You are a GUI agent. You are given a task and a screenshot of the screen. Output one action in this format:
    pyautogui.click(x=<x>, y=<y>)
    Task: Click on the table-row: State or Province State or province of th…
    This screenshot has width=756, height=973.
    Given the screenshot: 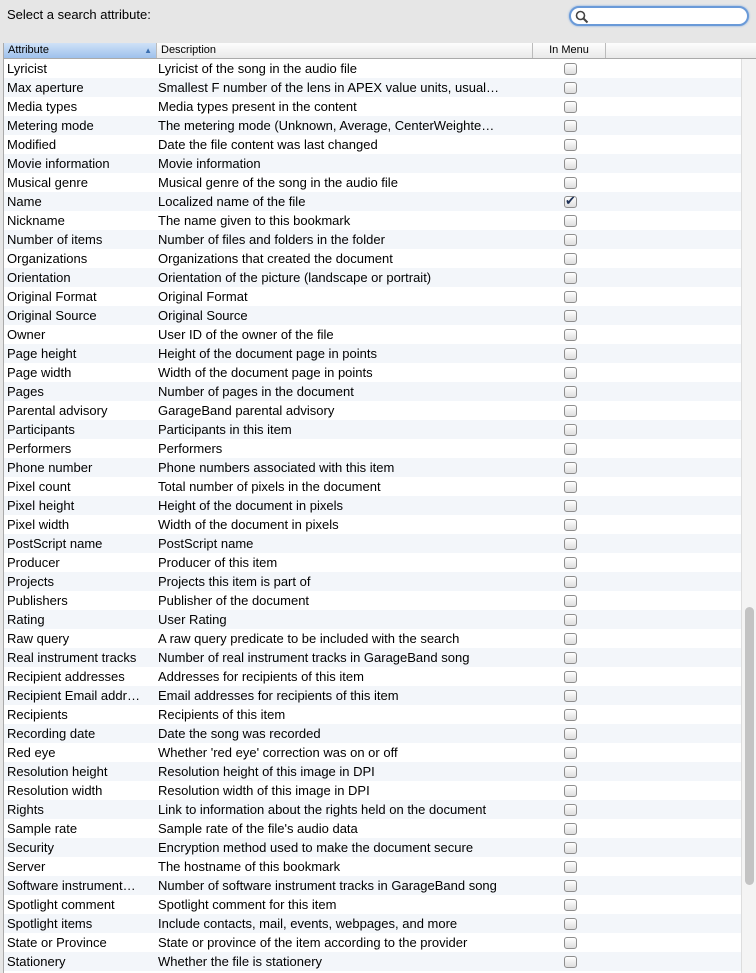 What is the action you would take?
    pyautogui.click(x=372, y=942)
    